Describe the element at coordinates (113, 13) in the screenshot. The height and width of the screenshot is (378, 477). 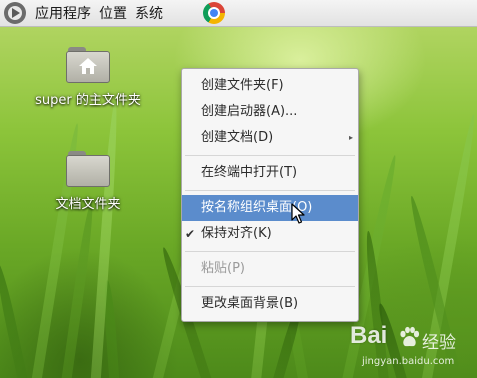
I see `menu-places: 位置` at that location.